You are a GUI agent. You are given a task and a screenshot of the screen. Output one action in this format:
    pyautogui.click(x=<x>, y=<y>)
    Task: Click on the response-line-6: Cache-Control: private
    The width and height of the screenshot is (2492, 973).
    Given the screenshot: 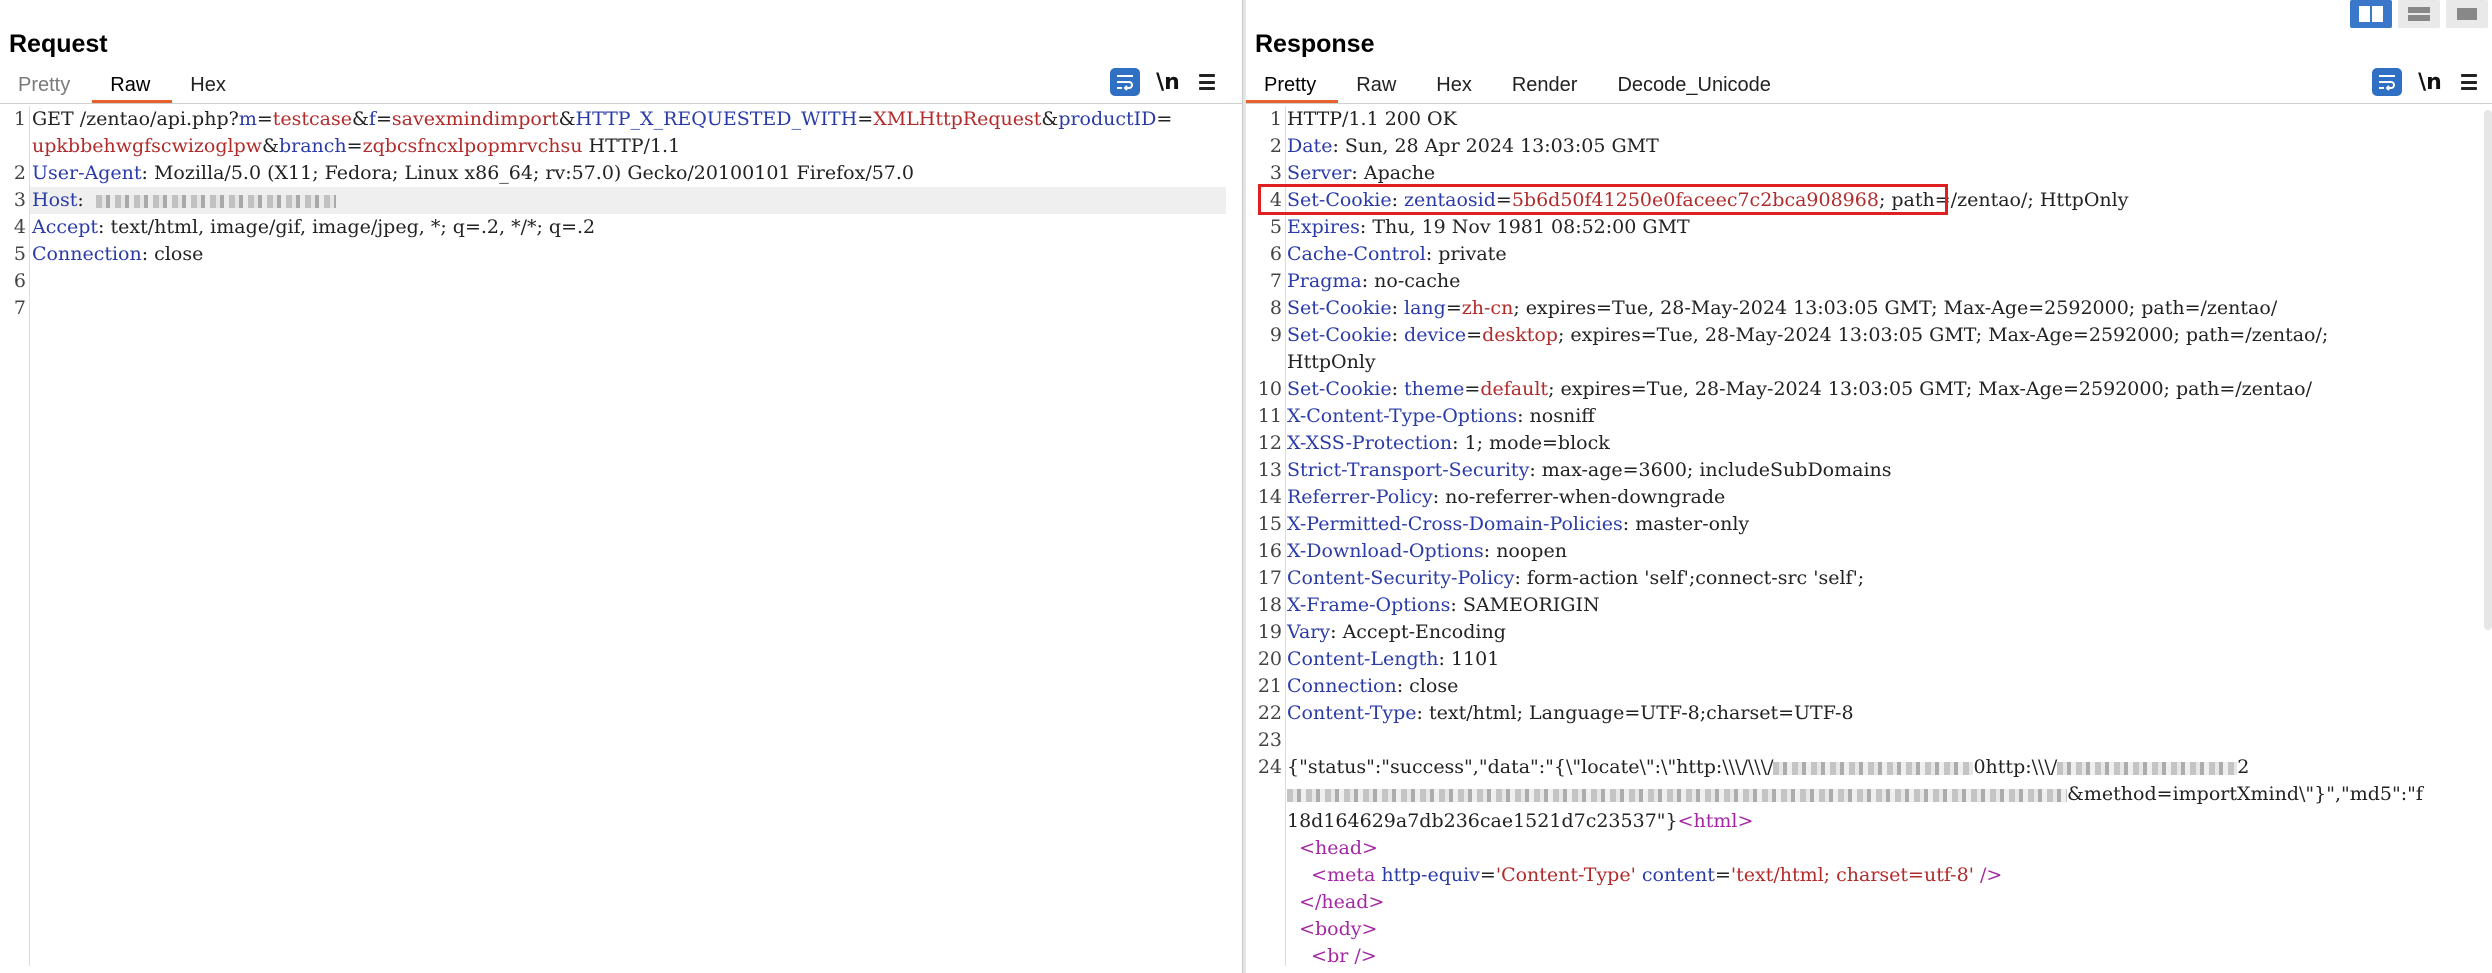 What is the action you would take?
    pyautogui.click(x=1397, y=254)
    